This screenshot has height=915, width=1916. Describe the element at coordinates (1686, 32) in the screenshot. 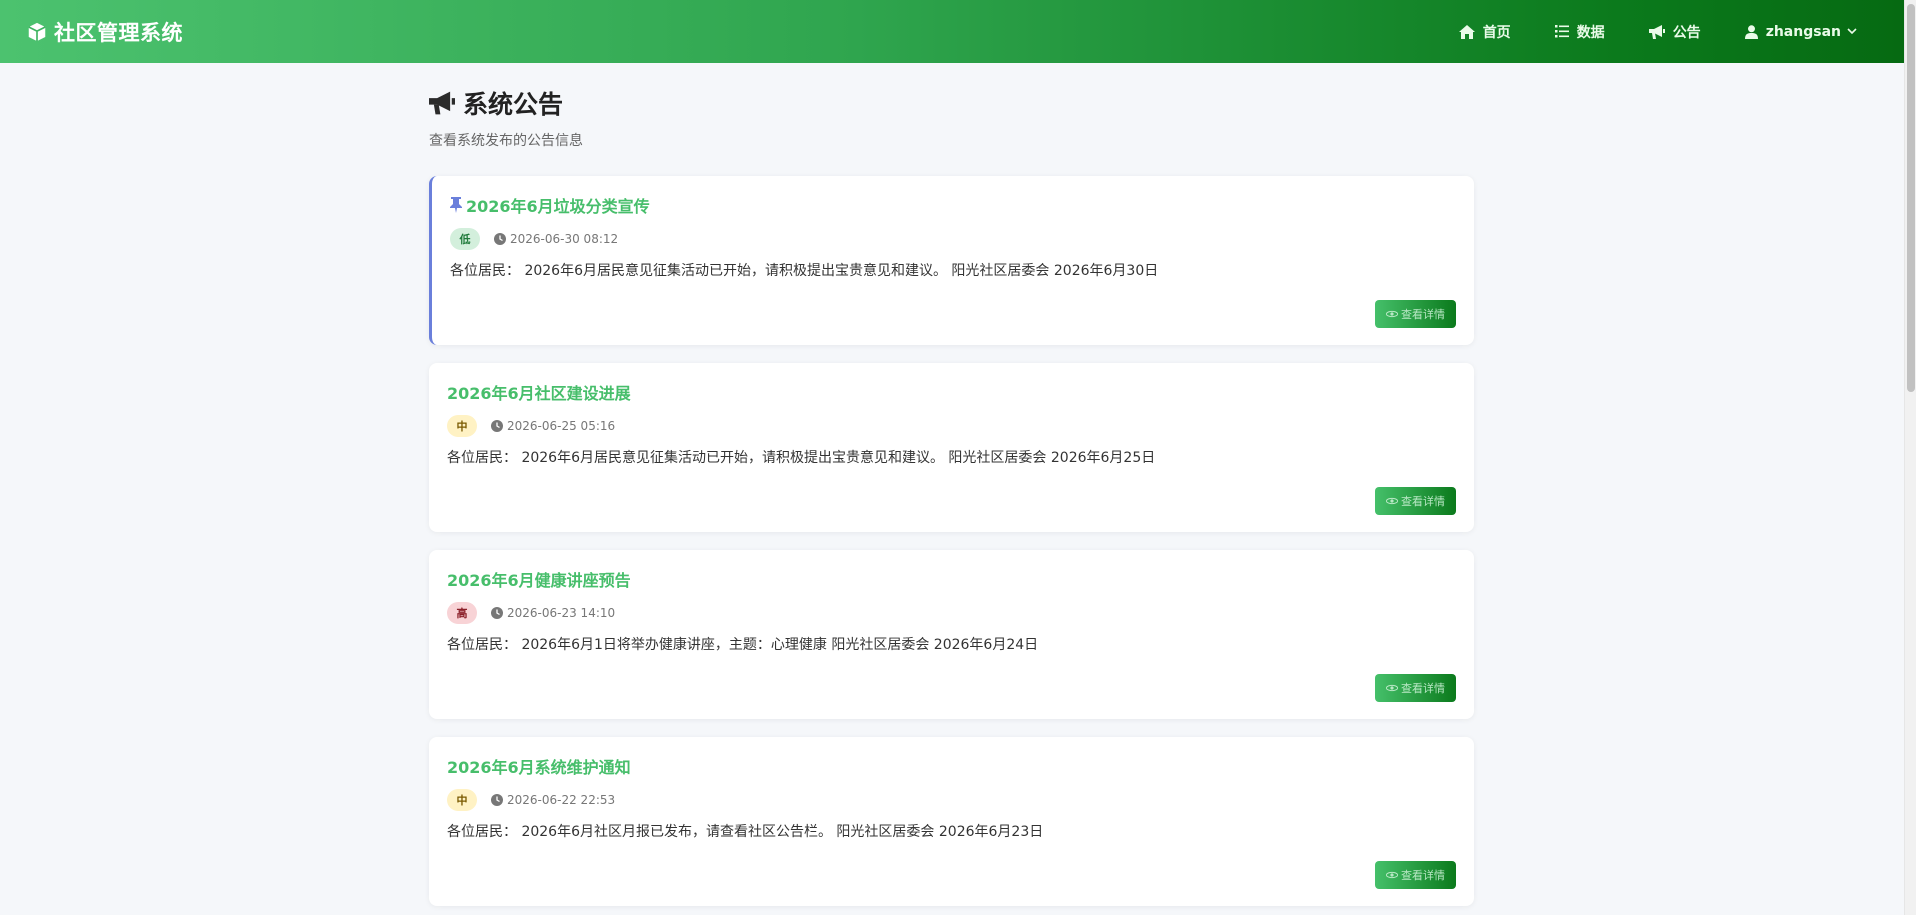

I see `nav-item-label: 公告` at that location.